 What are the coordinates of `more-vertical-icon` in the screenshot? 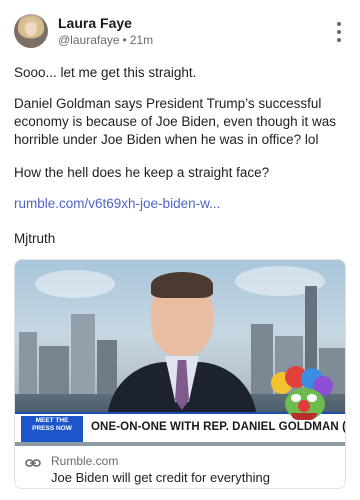 It's located at (339, 32).